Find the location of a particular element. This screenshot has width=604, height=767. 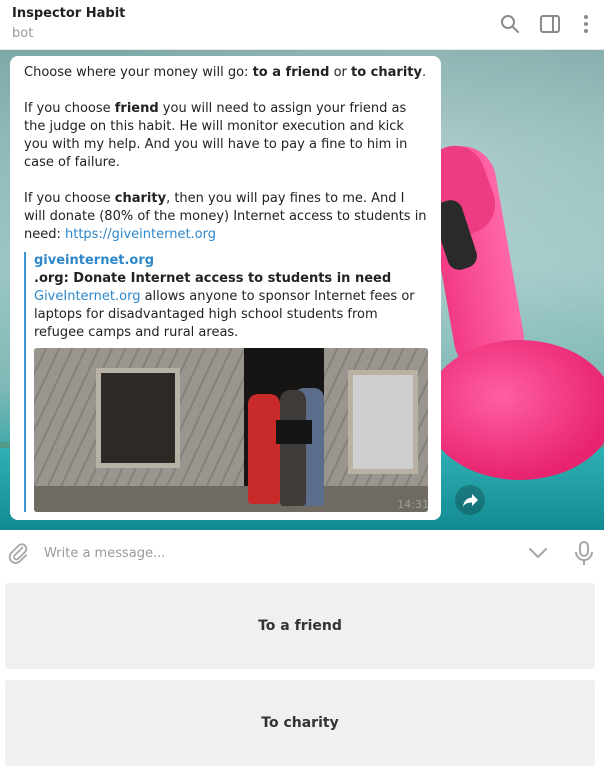

sidebar-toggle-icon is located at coordinates (550, 24).